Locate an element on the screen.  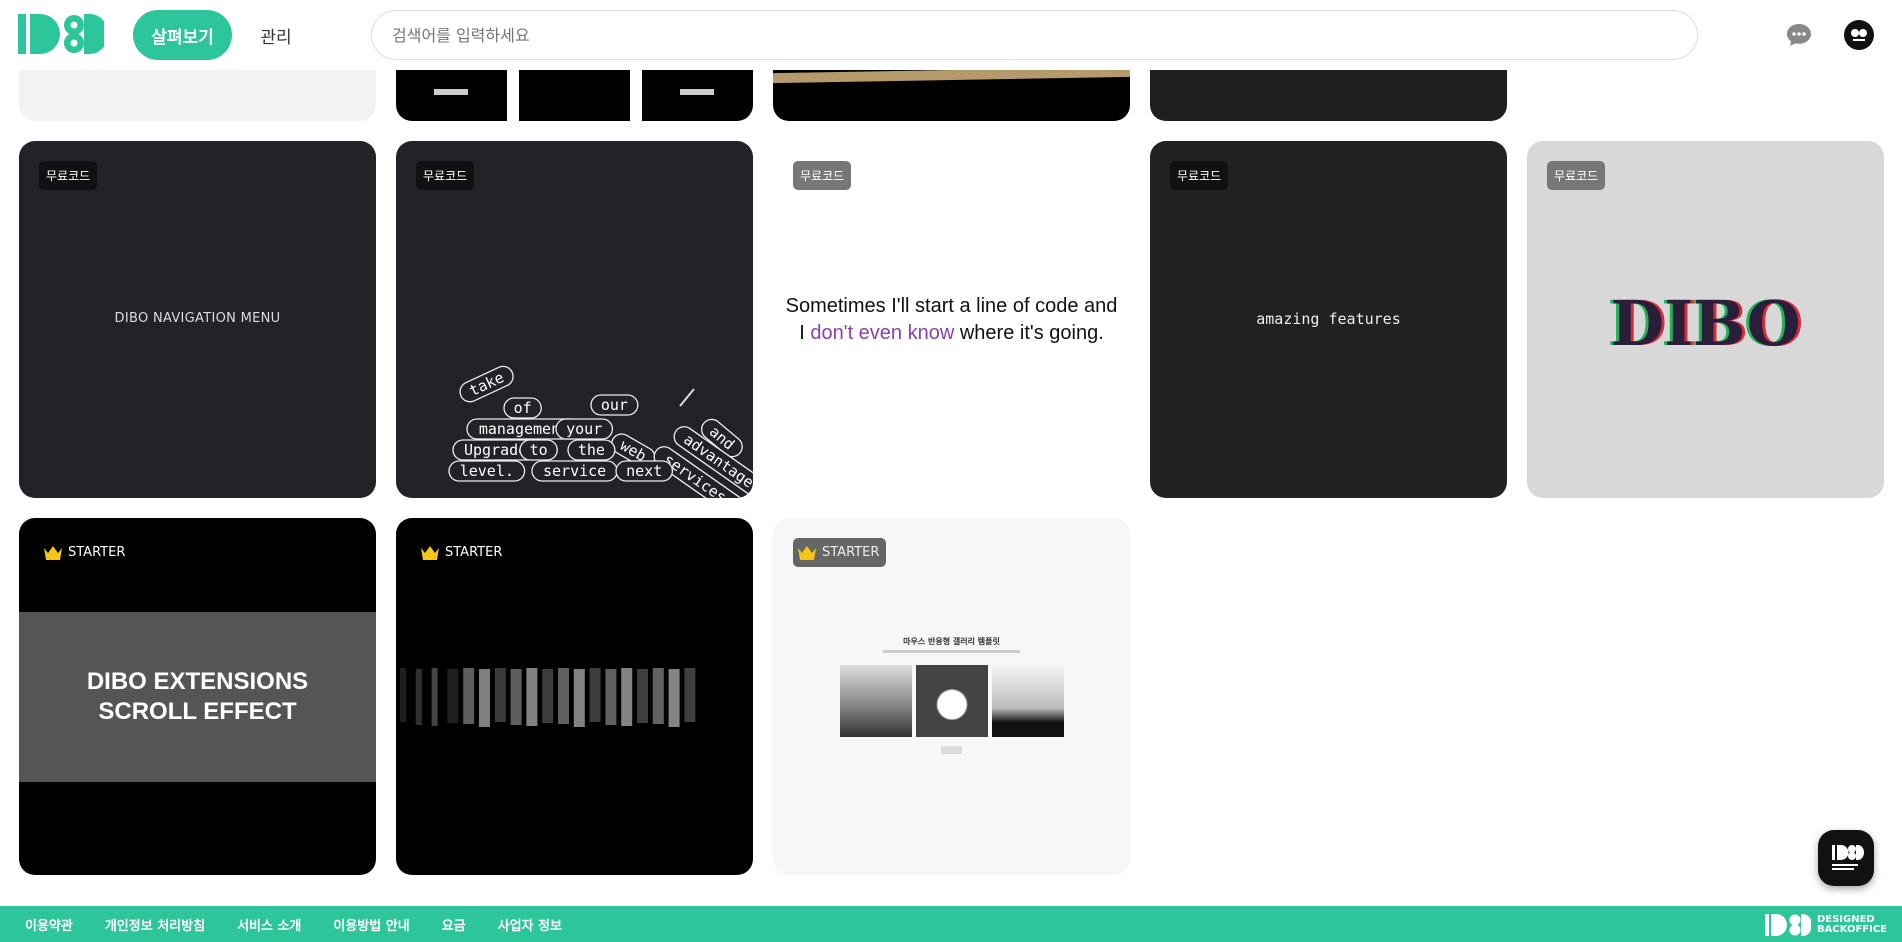
floating-help-button is located at coordinates (1846, 858).